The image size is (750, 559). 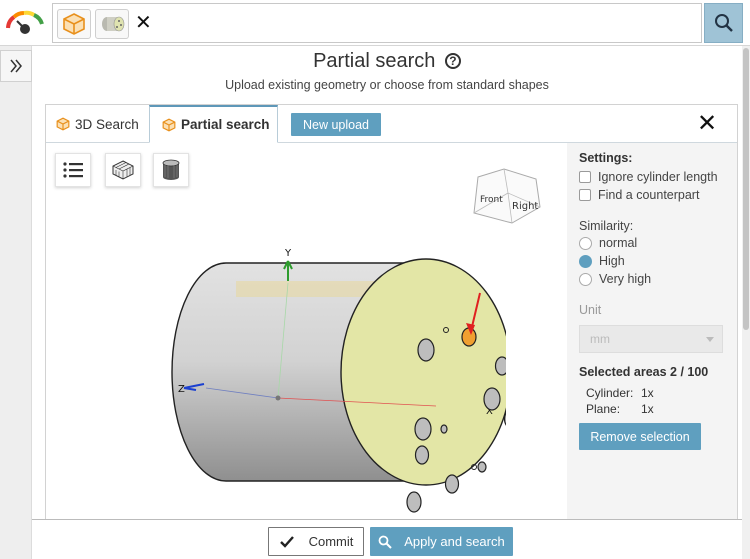 What do you see at coordinates (658, 177) in the screenshot?
I see `checkbox-label: Ignore cylinder length` at bounding box center [658, 177].